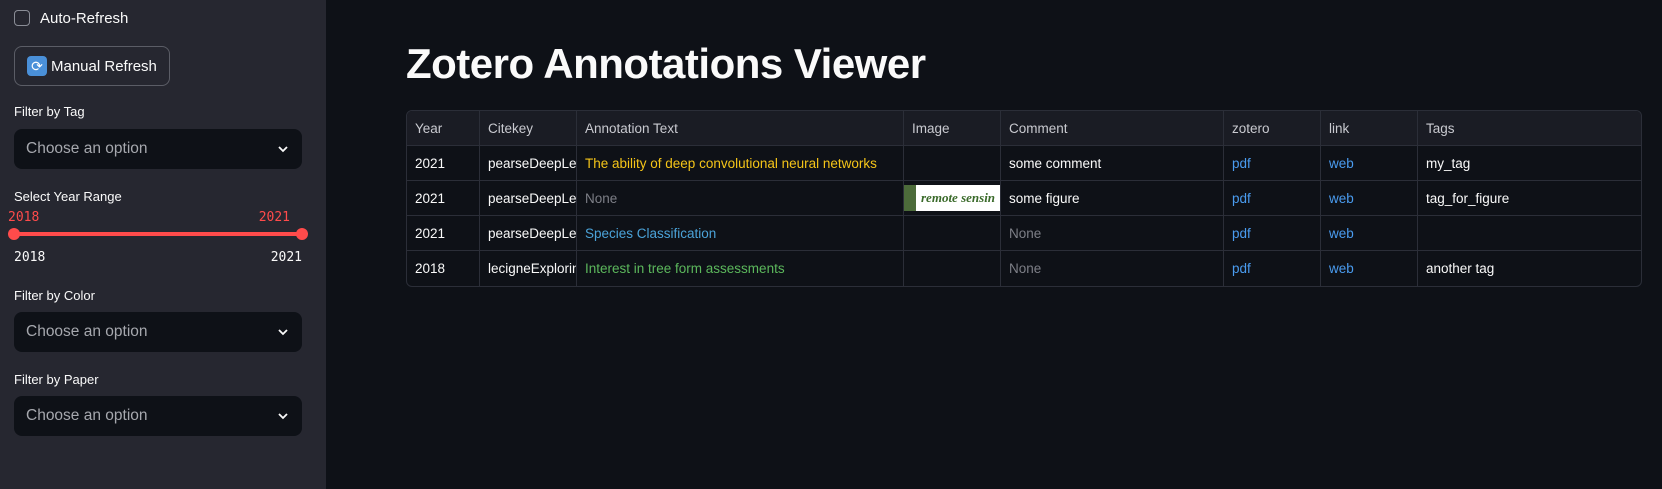 Image resolution: width=1662 pixels, height=489 pixels. Describe the element at coordinates (740, 128) in the screenshot. I see `column-header-annotation-text: Annotation Text` at that location.